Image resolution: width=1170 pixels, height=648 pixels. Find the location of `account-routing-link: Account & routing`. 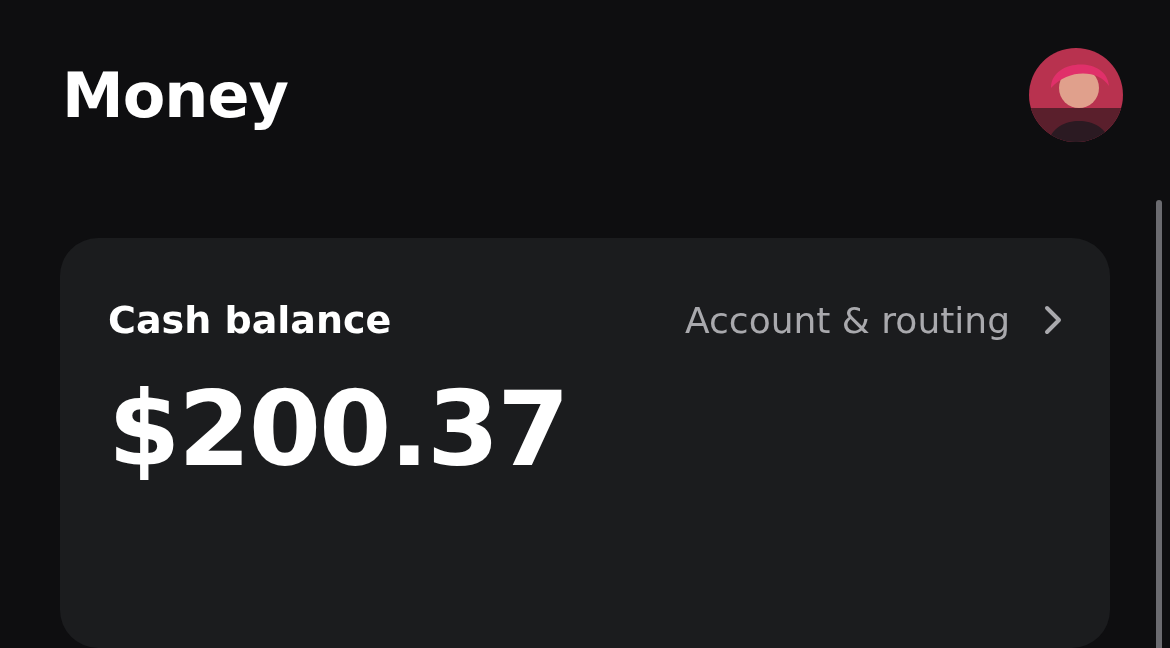

account-routing-link: Account & routing is located at coordinates (873, 320).